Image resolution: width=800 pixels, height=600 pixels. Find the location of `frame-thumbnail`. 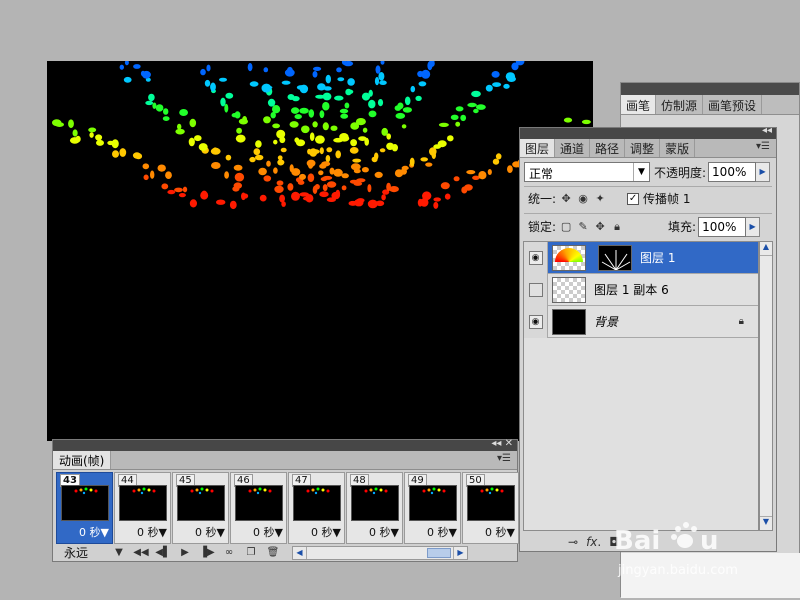

frame-thumbnail is located at coordinates (259, 503).